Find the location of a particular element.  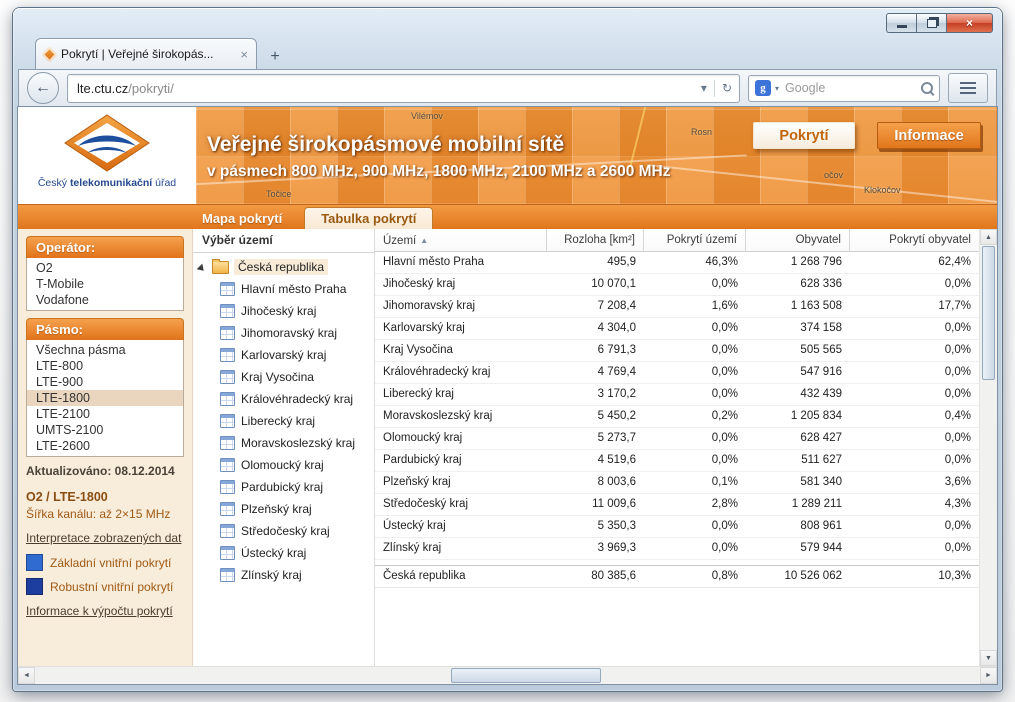

column-header-rozloha: Rozloha [km²] is located at coordinates (595, 240).